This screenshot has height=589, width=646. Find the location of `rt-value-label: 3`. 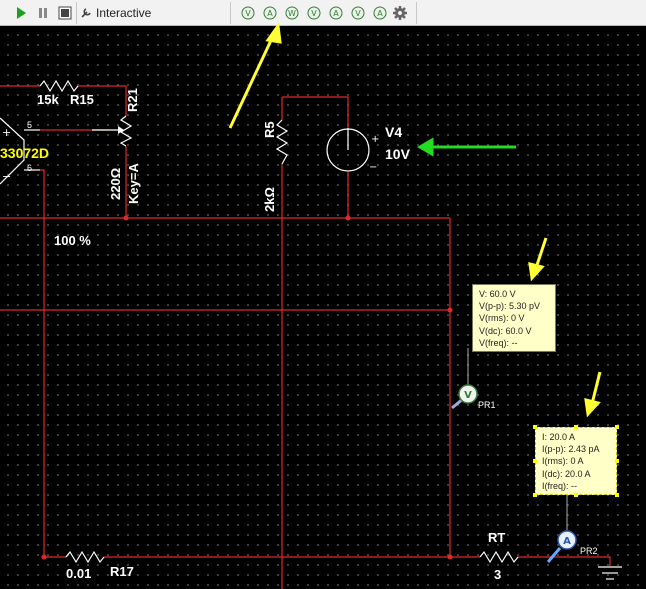

rt-value-label: 3 is located at coordinates (498, 574).